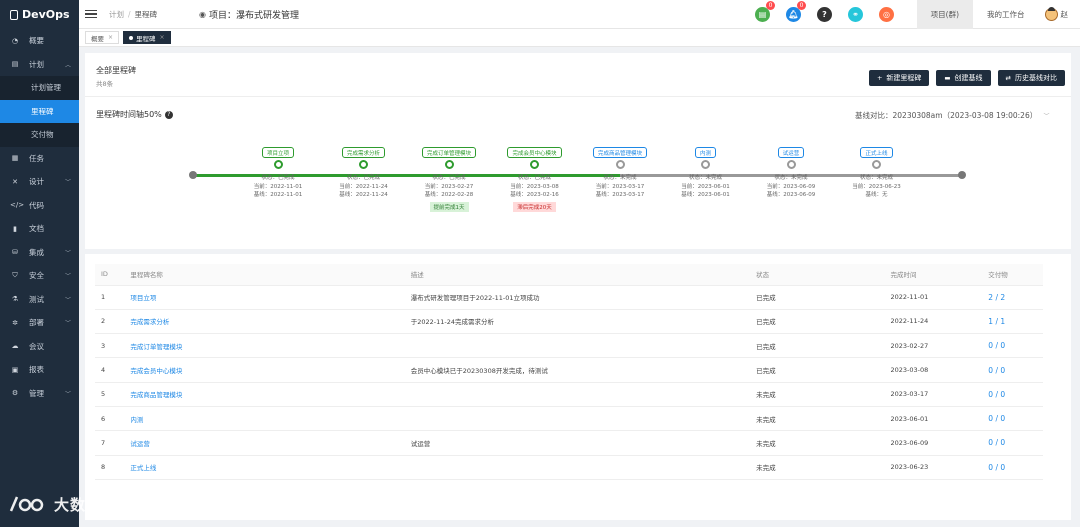  I want to click on milestone-name-link: 完成订单管理模块, so click(270, 346).